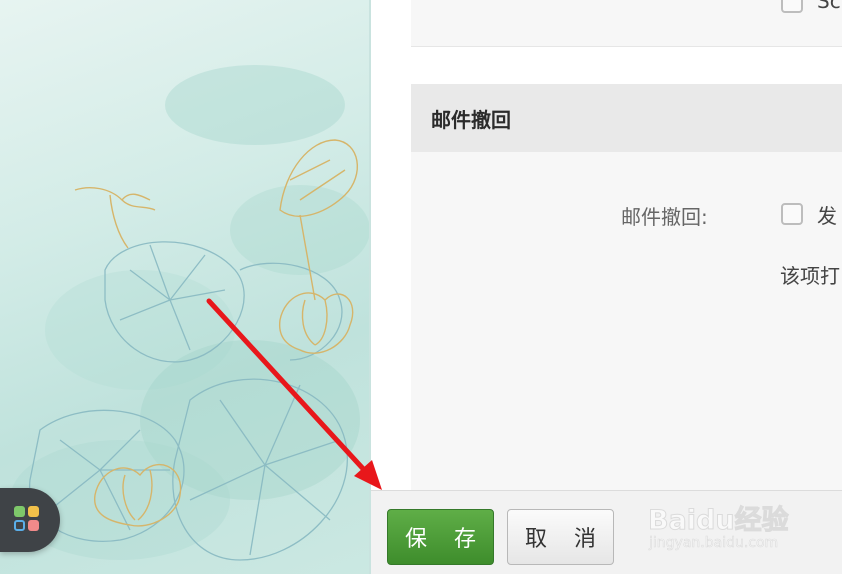 This screenshot has width=842, height=574. I want to click on section-title: 邮件撤回, so click(471, 120).